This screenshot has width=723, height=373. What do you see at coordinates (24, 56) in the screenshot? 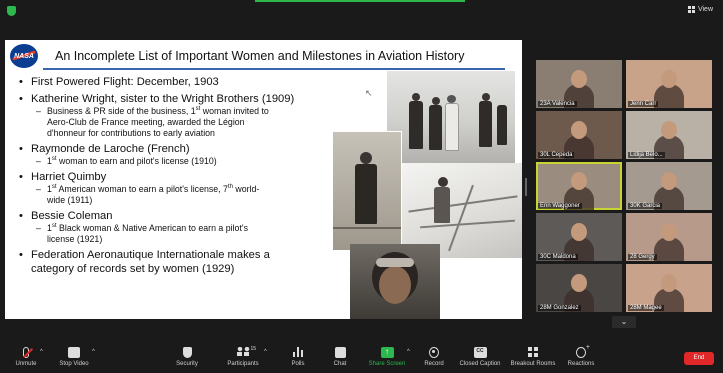
I see `nasa-logo: NASA` at bounding box center [24, 56].